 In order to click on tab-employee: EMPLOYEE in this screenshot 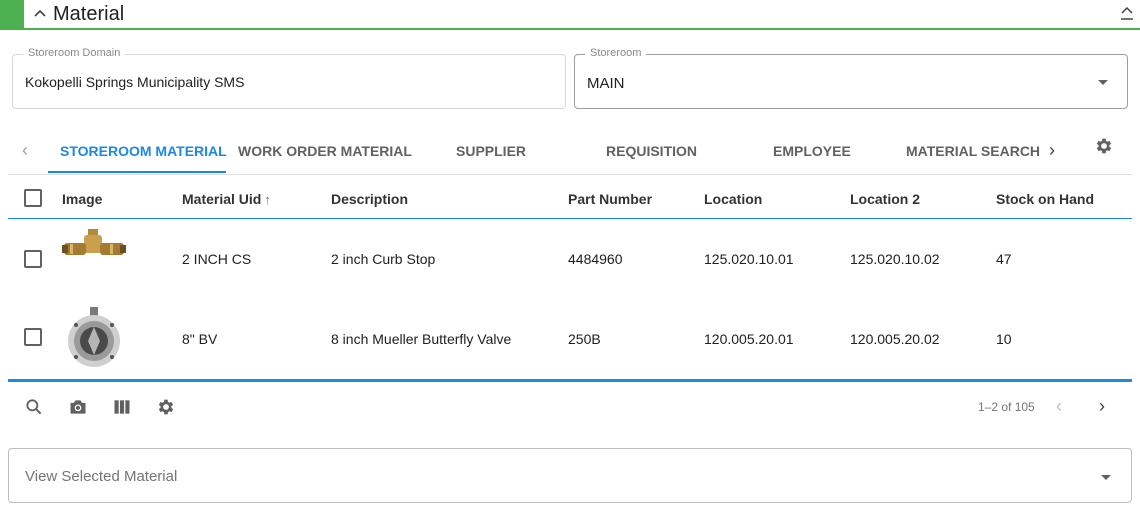, I will do `click(812, 151)`.